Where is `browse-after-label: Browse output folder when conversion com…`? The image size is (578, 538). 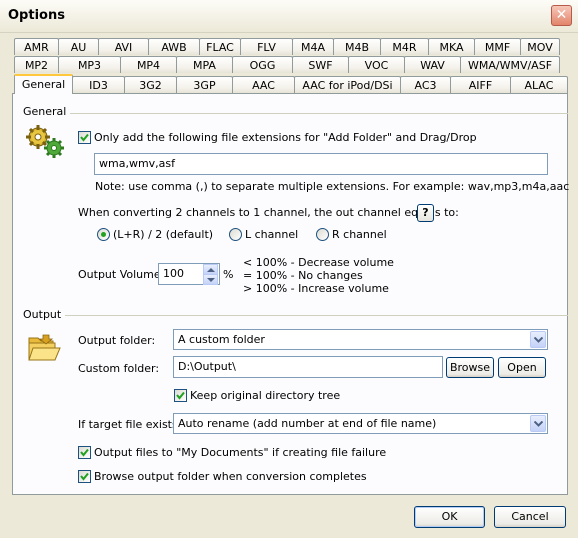
browse-after-label: Browse output folder when conversion com… is located at coordinates (230, 476).